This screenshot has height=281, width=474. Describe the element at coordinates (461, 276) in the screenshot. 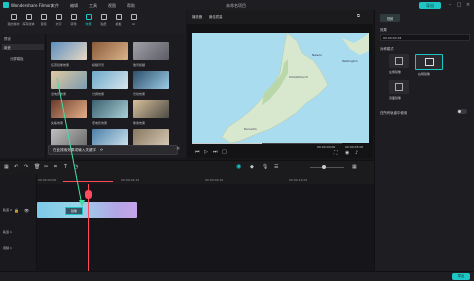

I see `status-export-button: 导出` at that location.